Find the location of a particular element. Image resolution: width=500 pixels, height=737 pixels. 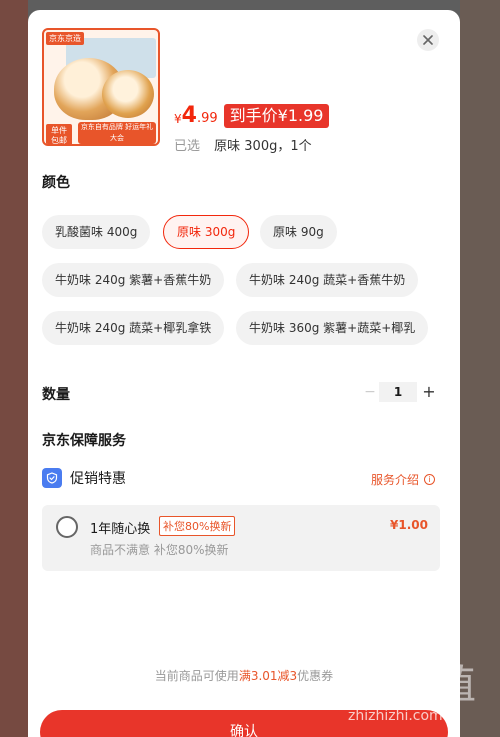

color-option-6: 牛奶味 360g 紫薯+蔬菜+椰乳 is located at coordinates (332, 328).